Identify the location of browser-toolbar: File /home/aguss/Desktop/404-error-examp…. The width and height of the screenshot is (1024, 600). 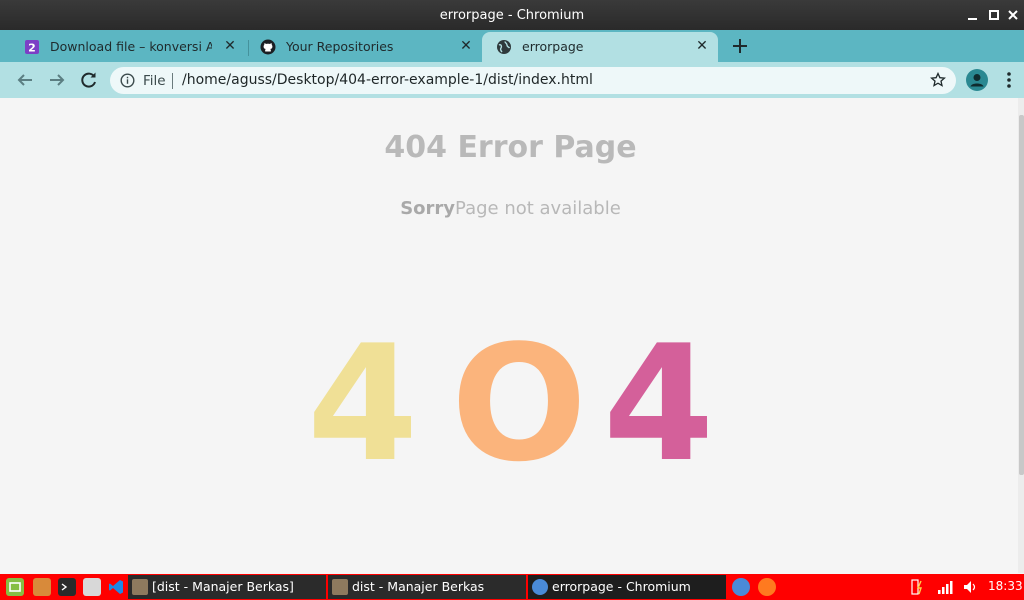
(512, 80).